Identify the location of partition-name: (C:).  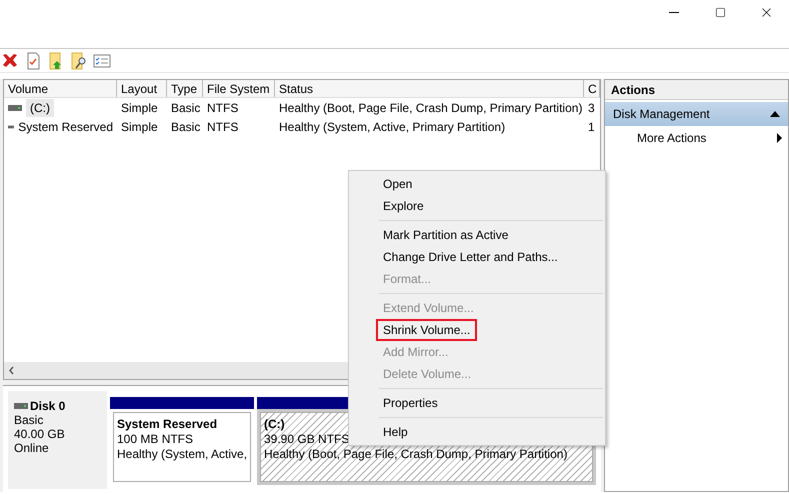
(274, 424).